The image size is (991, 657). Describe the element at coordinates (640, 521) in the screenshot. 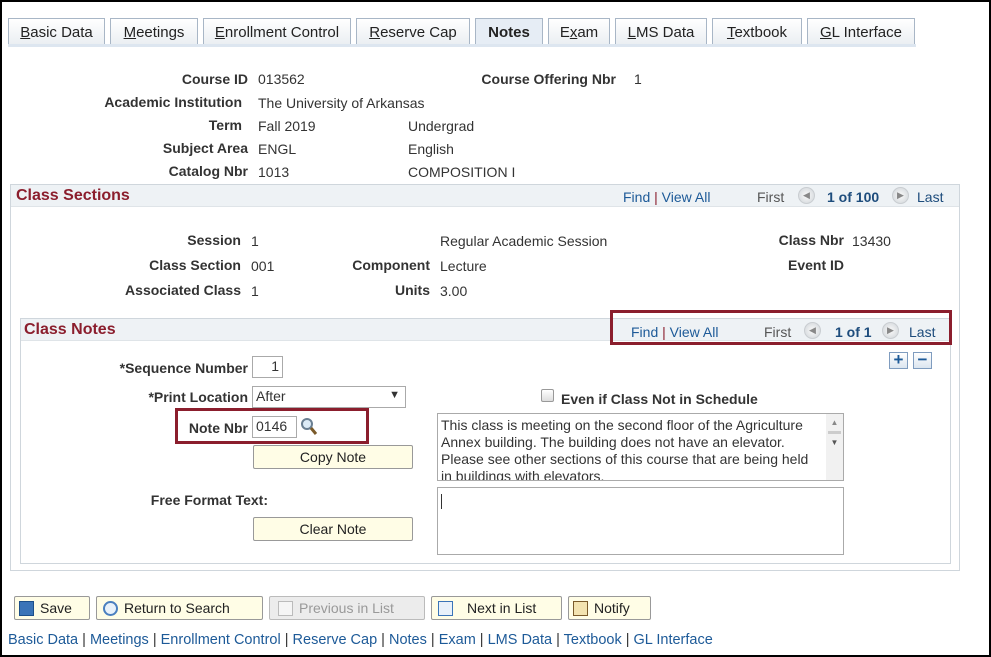

I see `free-format-textarea` at that location.